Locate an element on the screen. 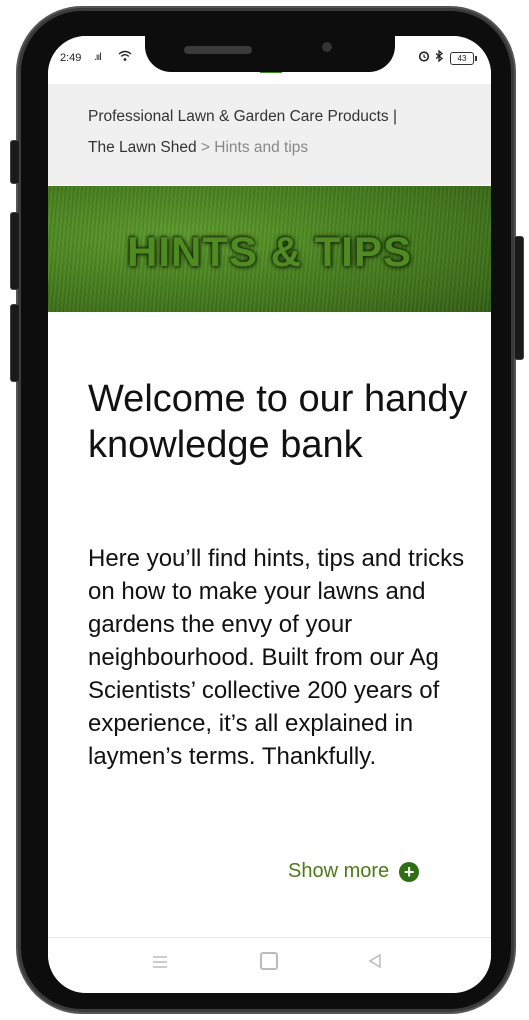 Image resolution: width=529 pixels, height=1020 pixels. hero-banner: HINTS & TIPS is located at coordinates (269, 249).